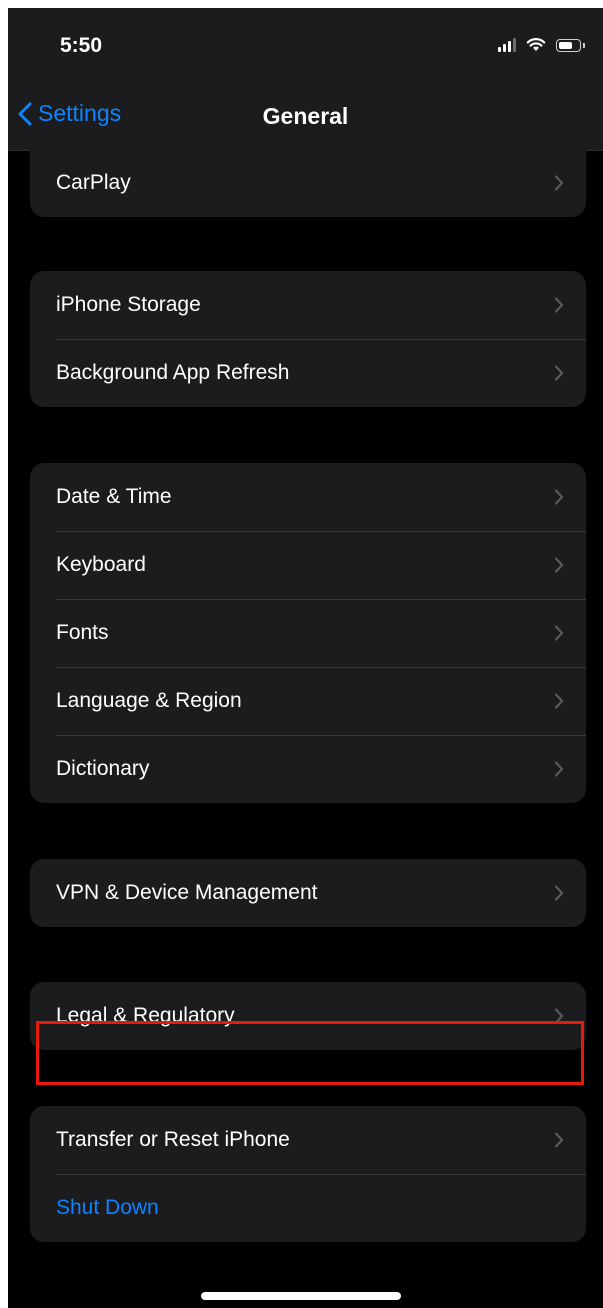 The width and height of the screenshot is (603, 1308). Describe the element at coordinates (107, 1207) in the screenshot. I see `row-label: Shut Down` at that location.